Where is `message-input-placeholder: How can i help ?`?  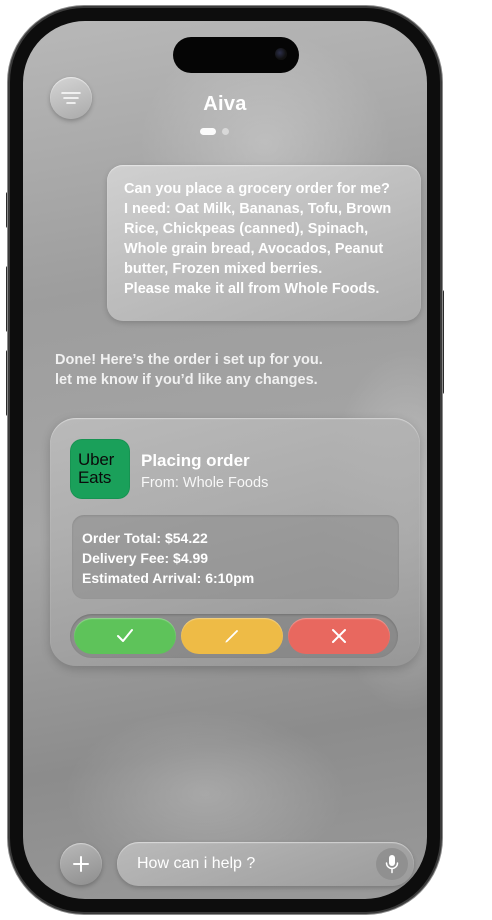
message-input-placeholder: How can i help ? is located at coordinates (196, 863).